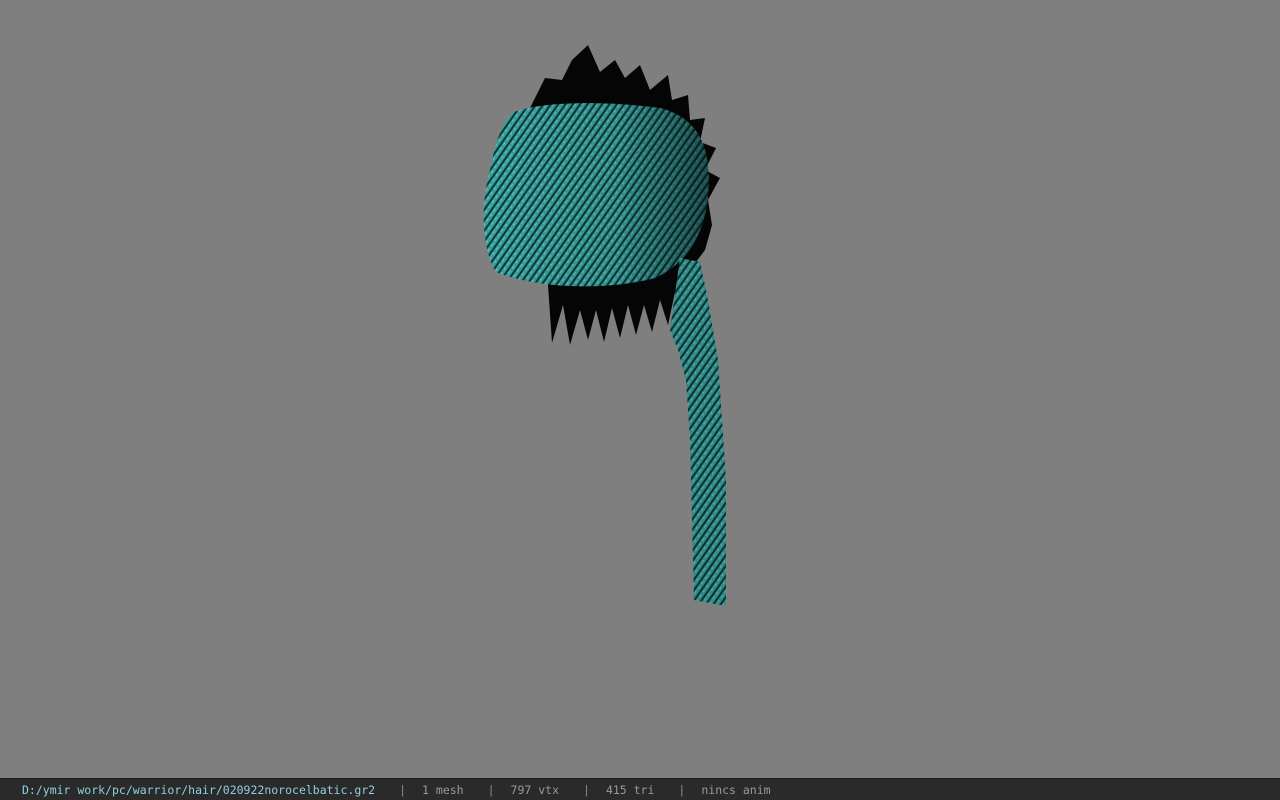  What do you see at coordinates (736, 789) in the screenshot?
I see `anim-status-label: nincs anim` at bounding box center [736, 789].